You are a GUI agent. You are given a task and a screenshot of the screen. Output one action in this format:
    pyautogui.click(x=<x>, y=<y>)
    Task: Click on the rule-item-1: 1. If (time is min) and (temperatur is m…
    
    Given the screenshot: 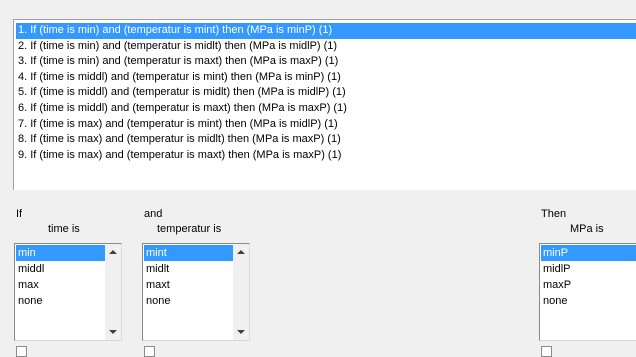 What is the action you would take?
    pyautogui.click(x=326, y=31)
    